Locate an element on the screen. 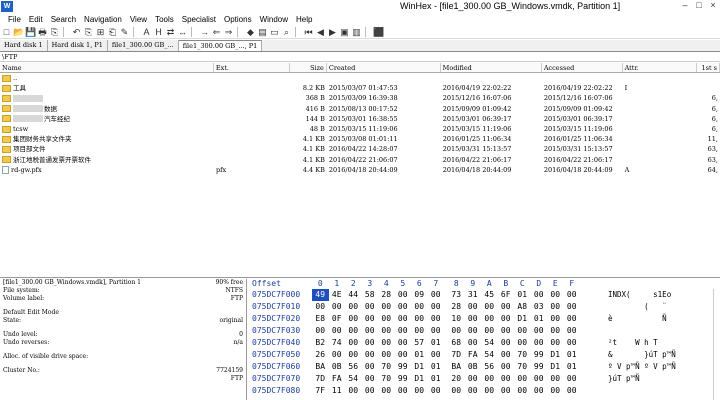 This screenshot has width=720, height=400. hex-offset: 075DC7F030 is located at coordinates (280, 331).